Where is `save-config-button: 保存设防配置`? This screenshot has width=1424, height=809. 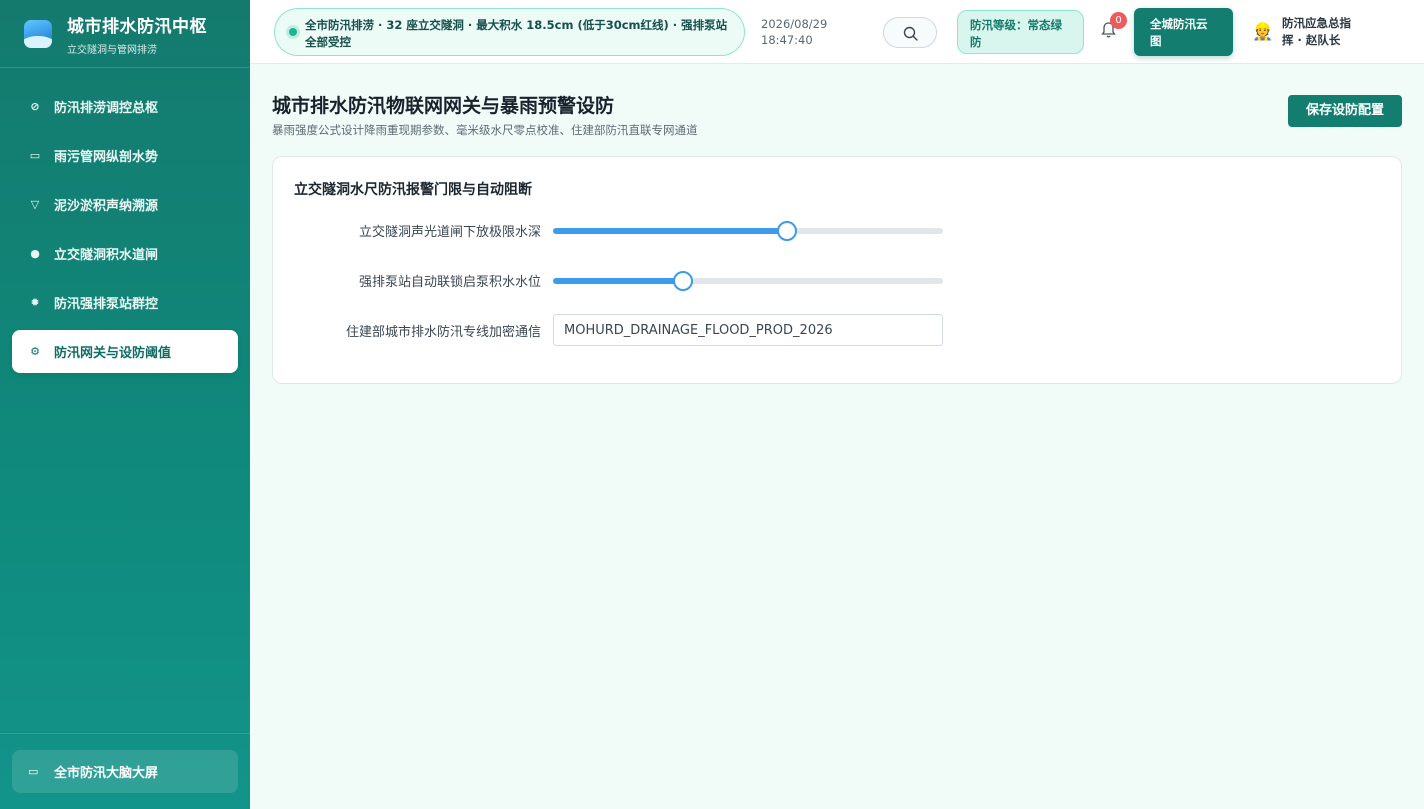
save-config-button: 保存设防配置 is located at coordinates (1345, 111).